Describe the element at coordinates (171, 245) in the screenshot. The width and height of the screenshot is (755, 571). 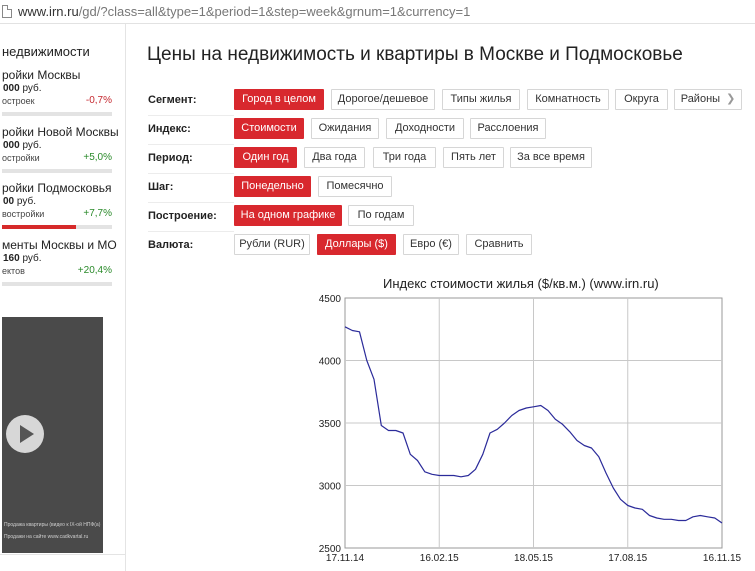
I see `filter-label: Валюта:` at that location.